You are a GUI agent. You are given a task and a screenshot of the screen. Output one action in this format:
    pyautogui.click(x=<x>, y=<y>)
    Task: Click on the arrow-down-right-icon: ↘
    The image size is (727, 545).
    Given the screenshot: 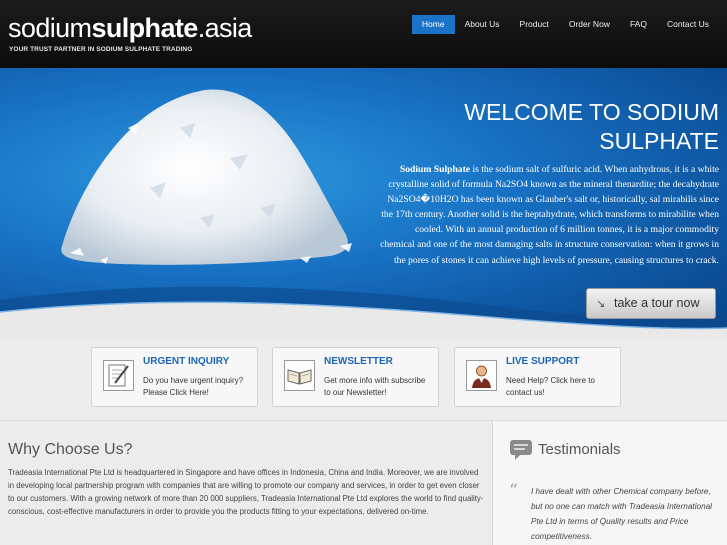 What is the action you would take?
    pyautogui.click(x=601, y=304)
    